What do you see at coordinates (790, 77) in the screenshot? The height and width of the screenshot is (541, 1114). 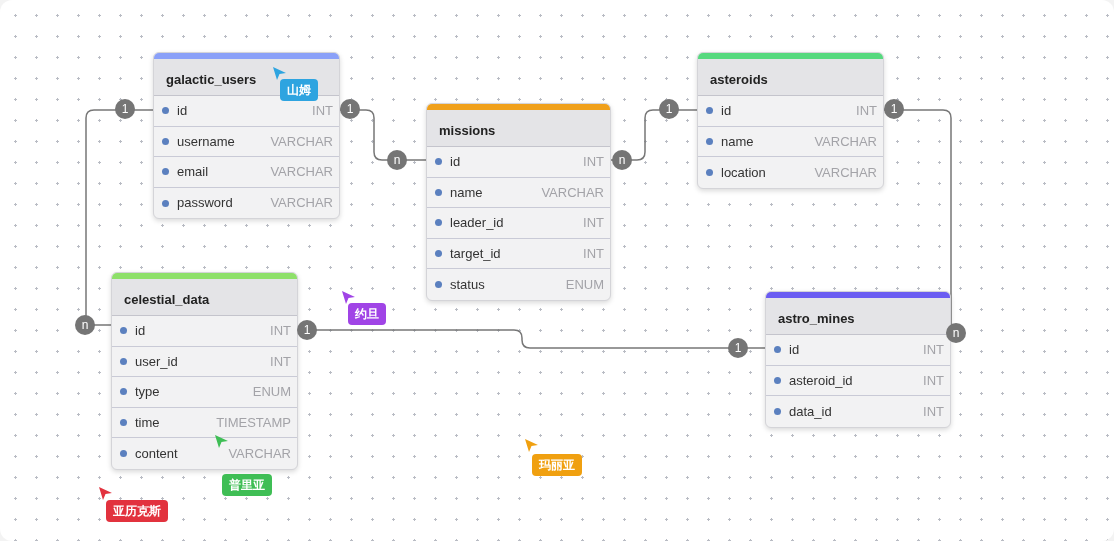 I see `table-title: asteroids` at bounding box center [790, 77].